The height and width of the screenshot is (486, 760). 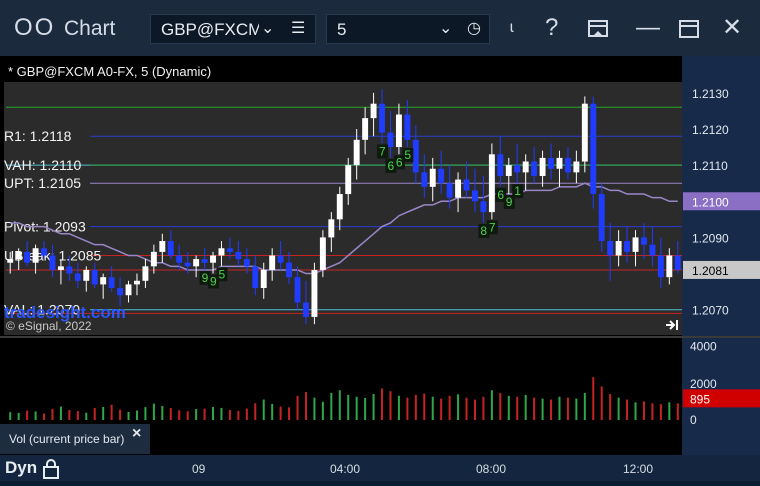 I want to click on time-label: 12:00, so click(x=638, y=469).